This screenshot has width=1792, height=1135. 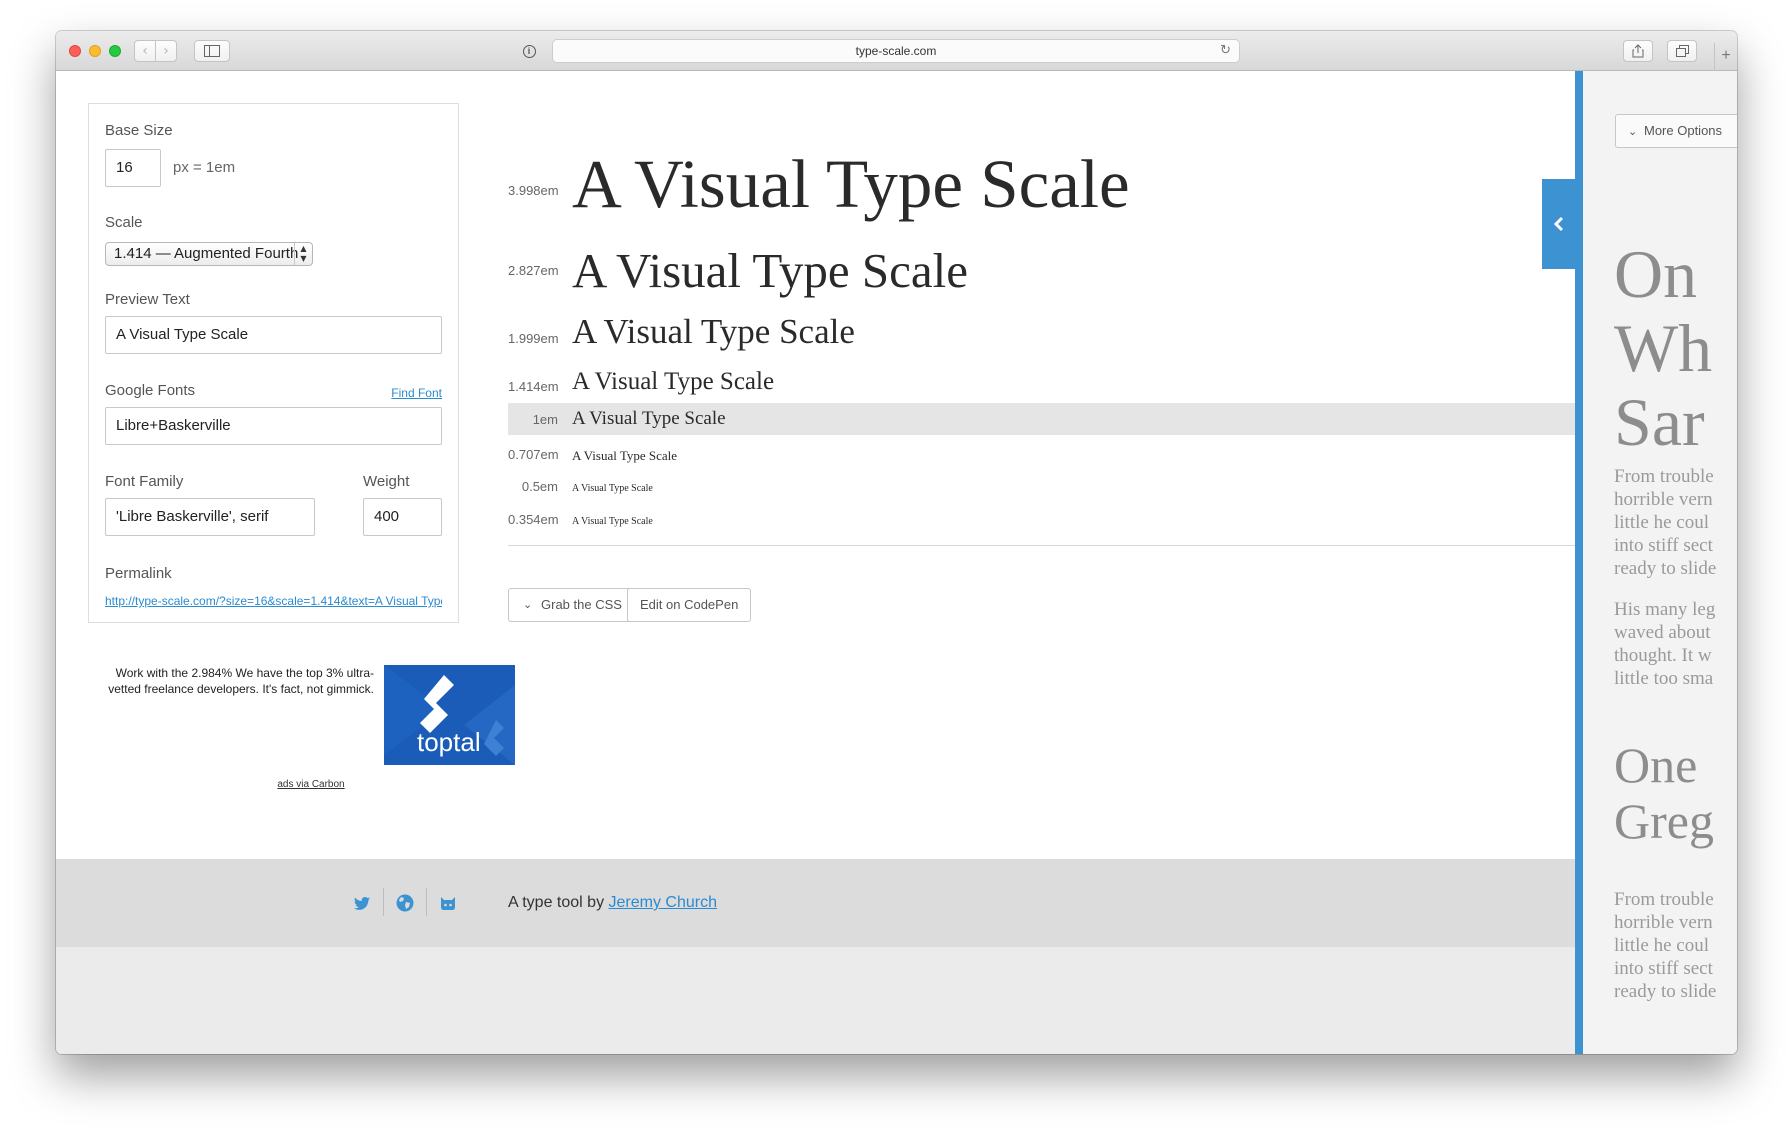 I want to click on google-fonts-label: Google Fonts, so click(x=150, y=390).